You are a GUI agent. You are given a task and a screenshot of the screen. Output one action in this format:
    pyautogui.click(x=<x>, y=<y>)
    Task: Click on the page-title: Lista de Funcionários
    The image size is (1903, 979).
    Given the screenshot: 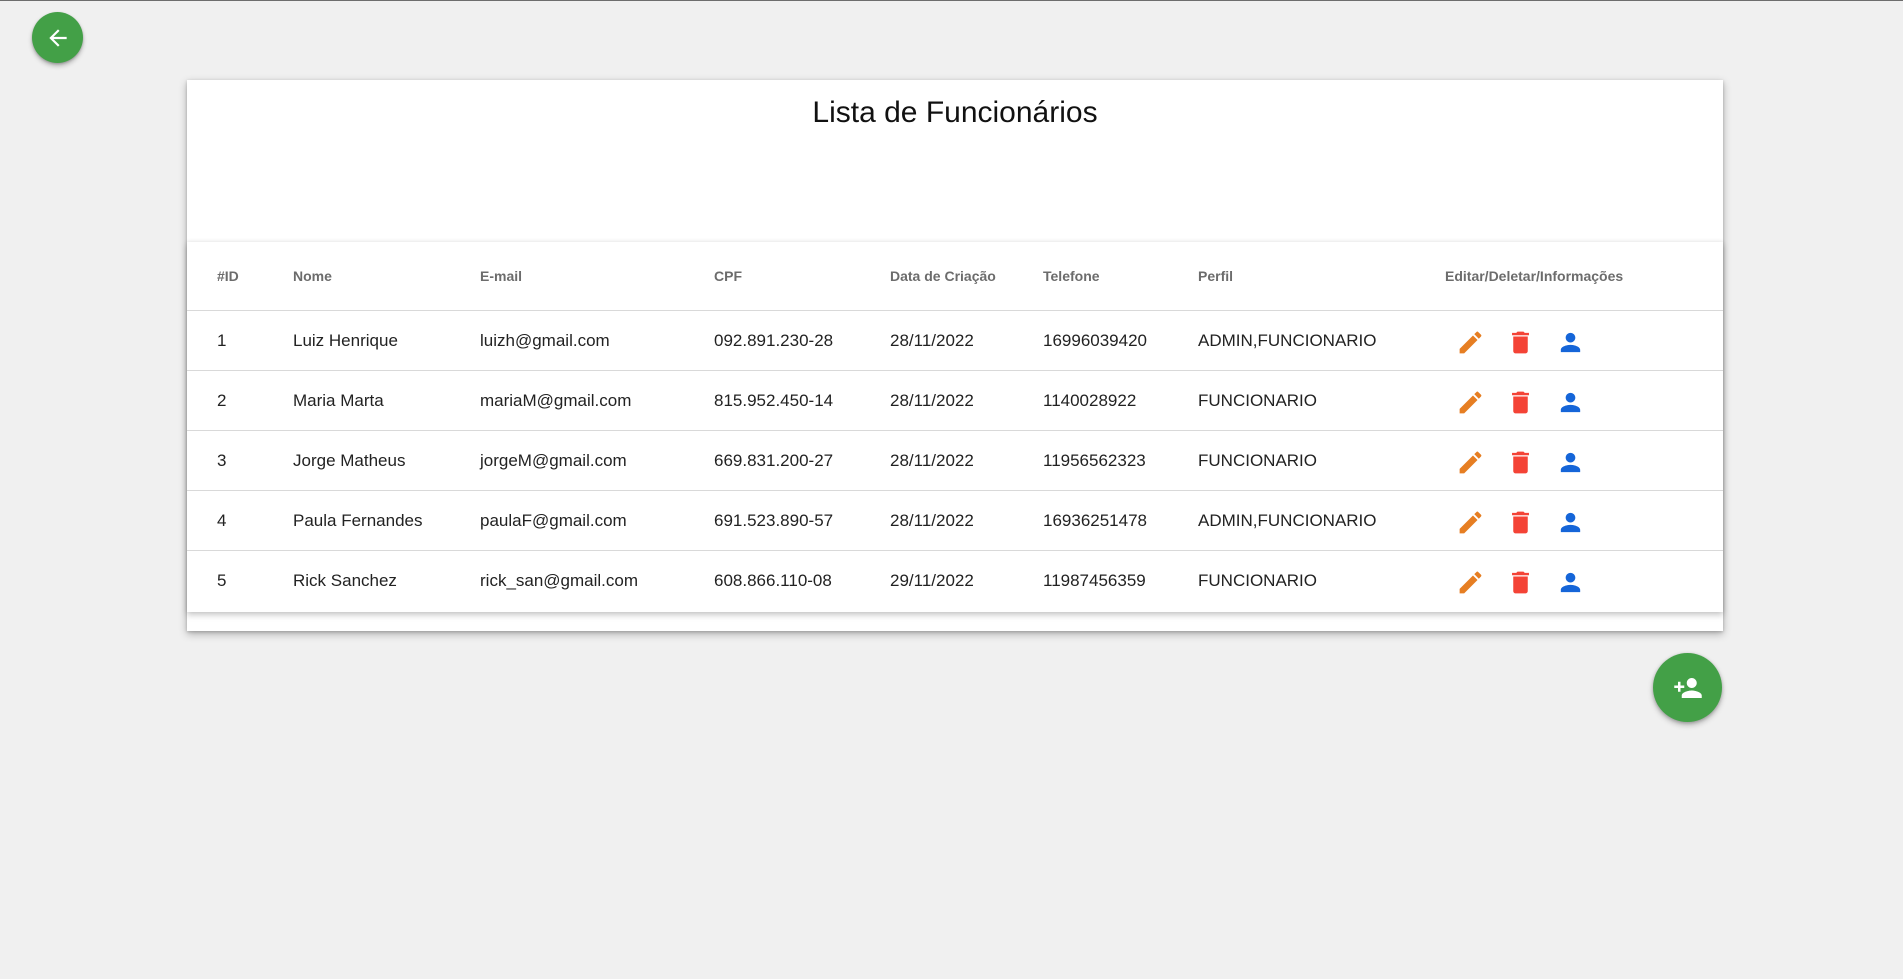 What is the action you would take?
    pyautogui.click(x=955, y=112)
    